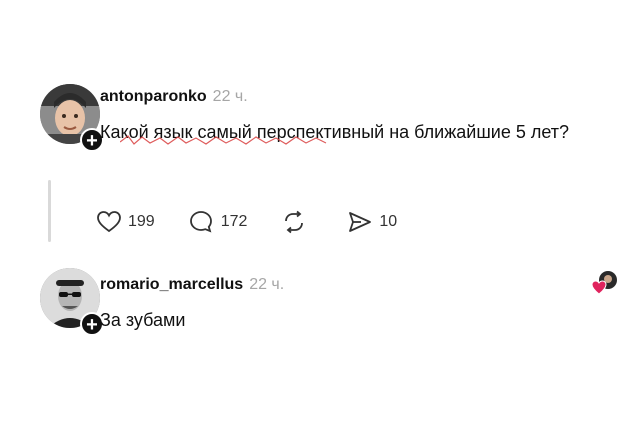 Image resolution: width=640 pixels, height=440 pixels. I want to click on send-arrow-icon, so click(360, 222).